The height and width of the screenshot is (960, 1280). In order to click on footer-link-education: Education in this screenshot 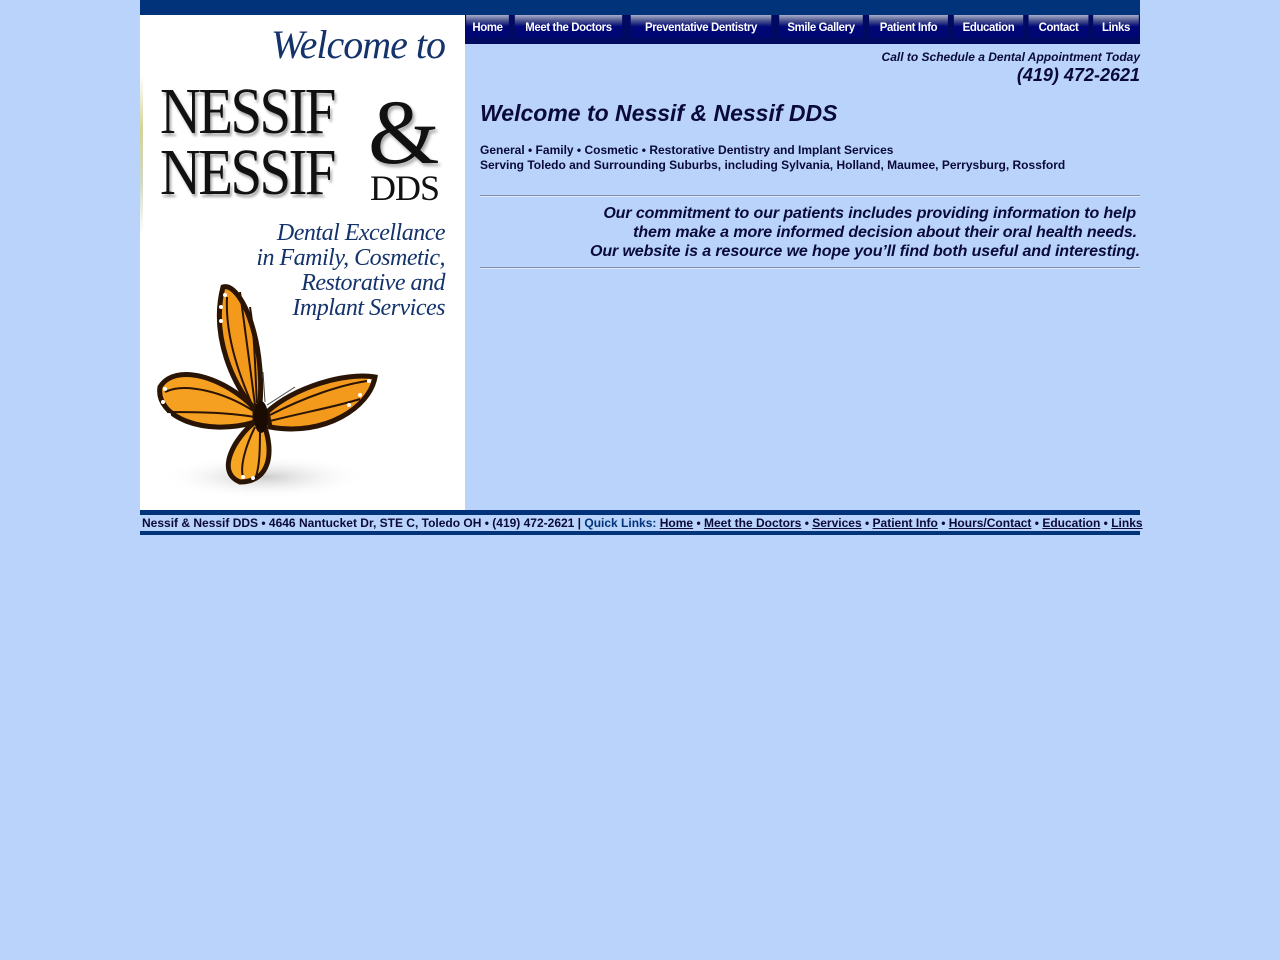, I will do `click(1071, 523)`.